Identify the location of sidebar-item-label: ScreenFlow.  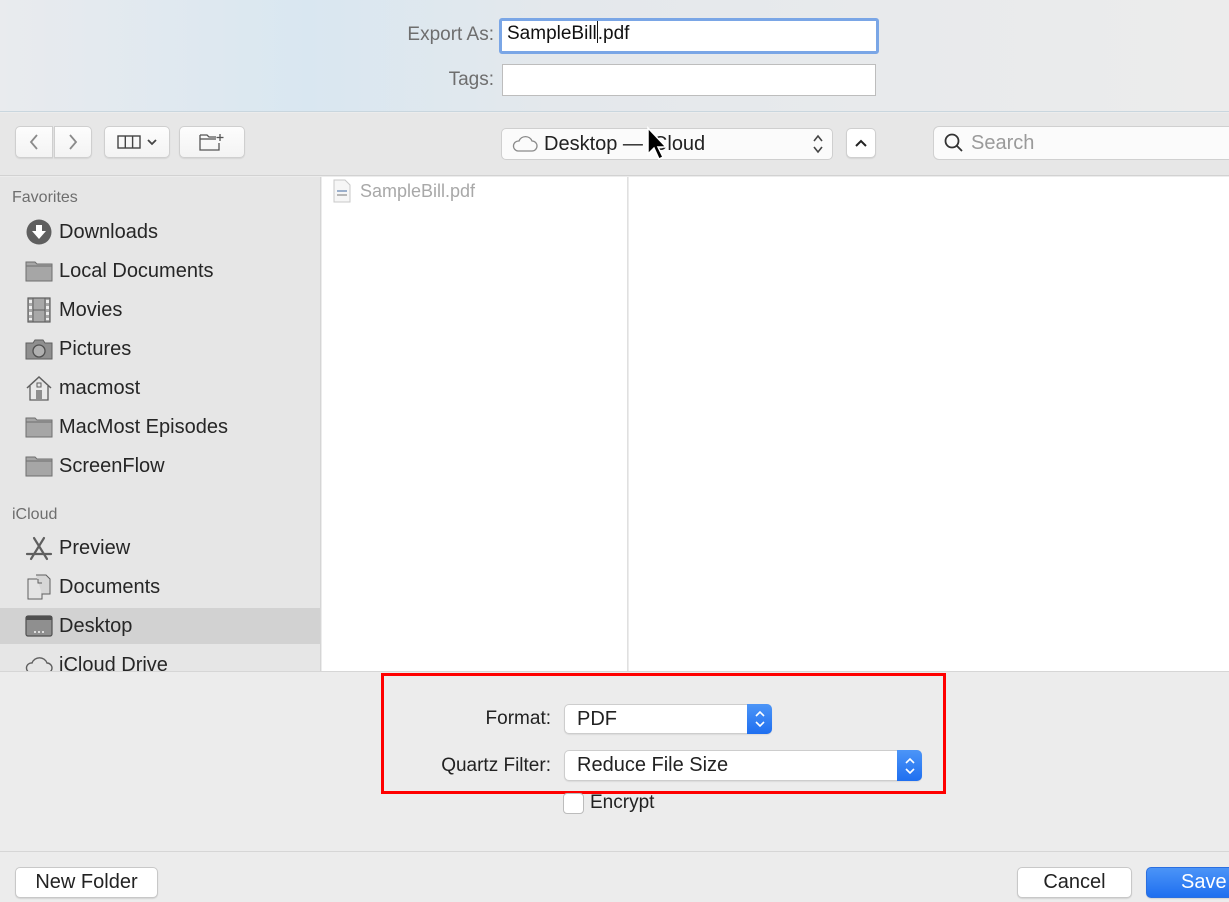
(112, 465).